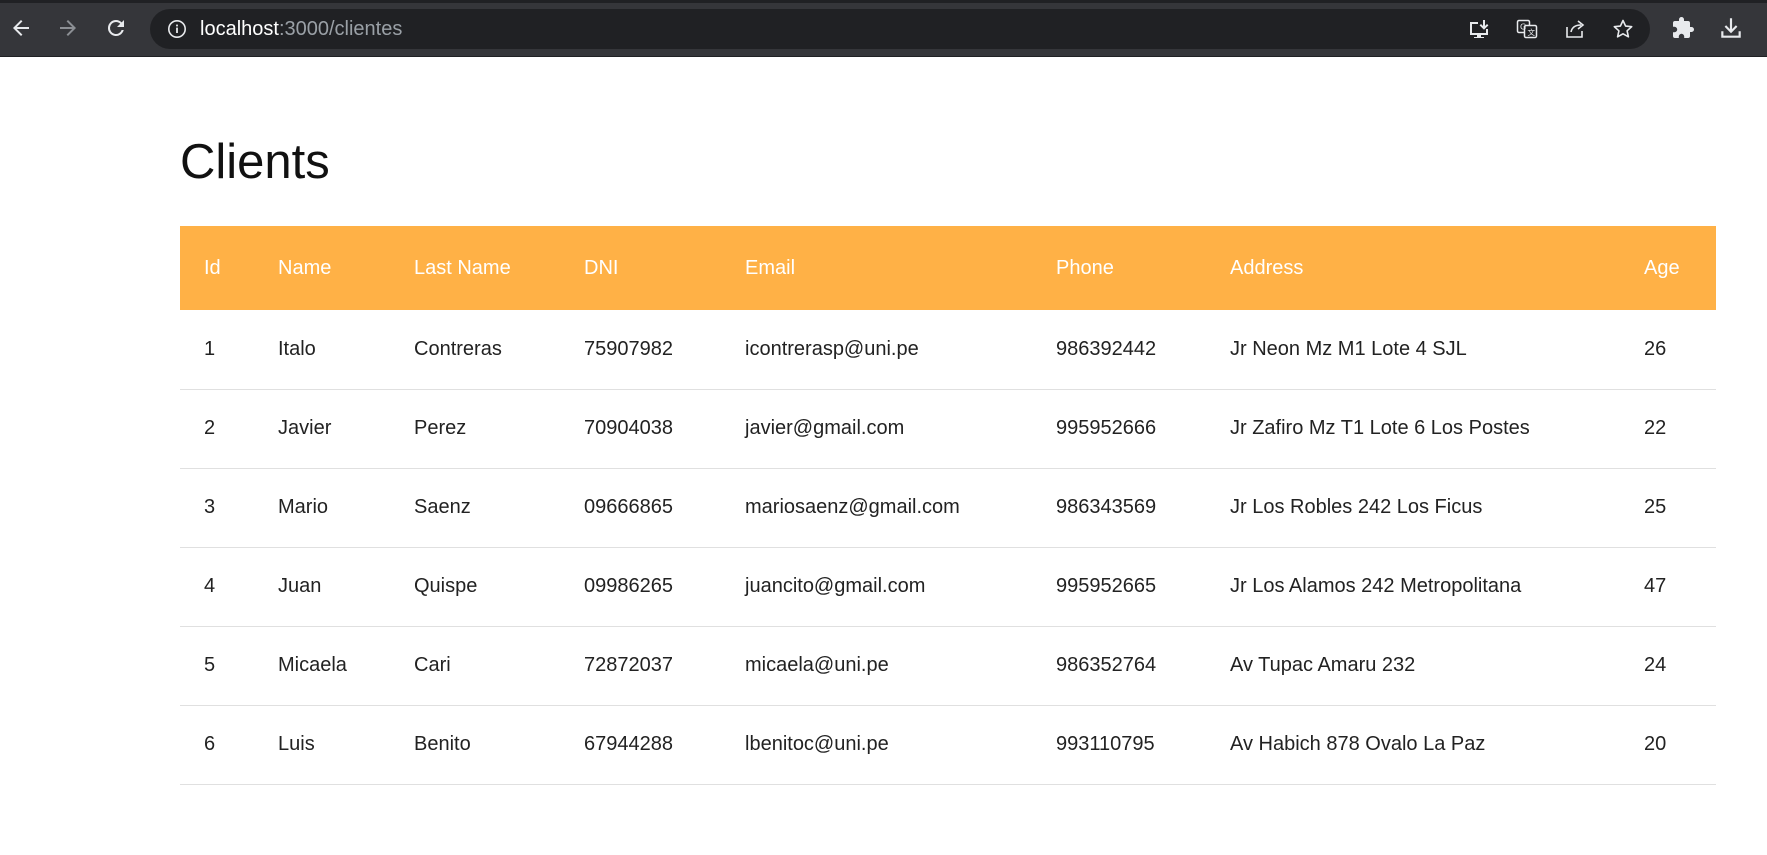 The image size is (1767, 855). Describe the element at coordinates (210, 665) in the screenshot. I see `cell-id: 5` at that location.